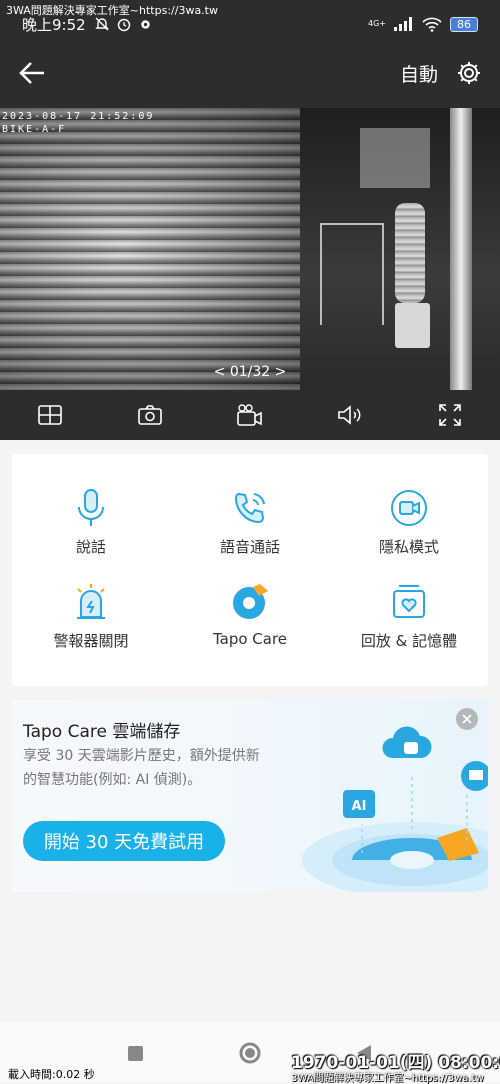 The width and height of the screenshot is (500, 1084). What do you see at coordinates (102, 732) in the screenshot?
I see `promo-title: Tapo Care 雲端儲存` at bounding box center [102, 732].